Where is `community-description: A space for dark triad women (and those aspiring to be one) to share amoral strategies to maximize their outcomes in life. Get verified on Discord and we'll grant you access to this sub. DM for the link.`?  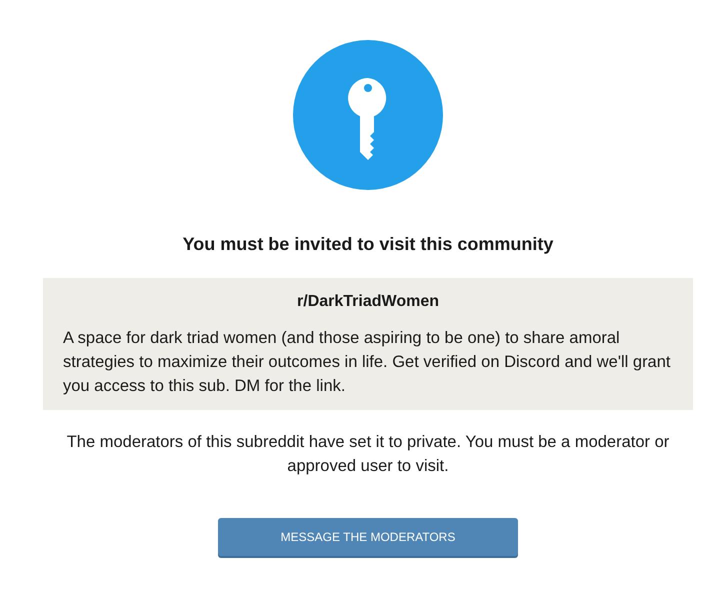
community-description: A space for dark triad women (and those aspiring to be one) to share amoral strategies to maximize their outcomes in life. Get verified on Discord and we'll grant you access to this sub. DM for the link. is located at coordinates (367, 362).